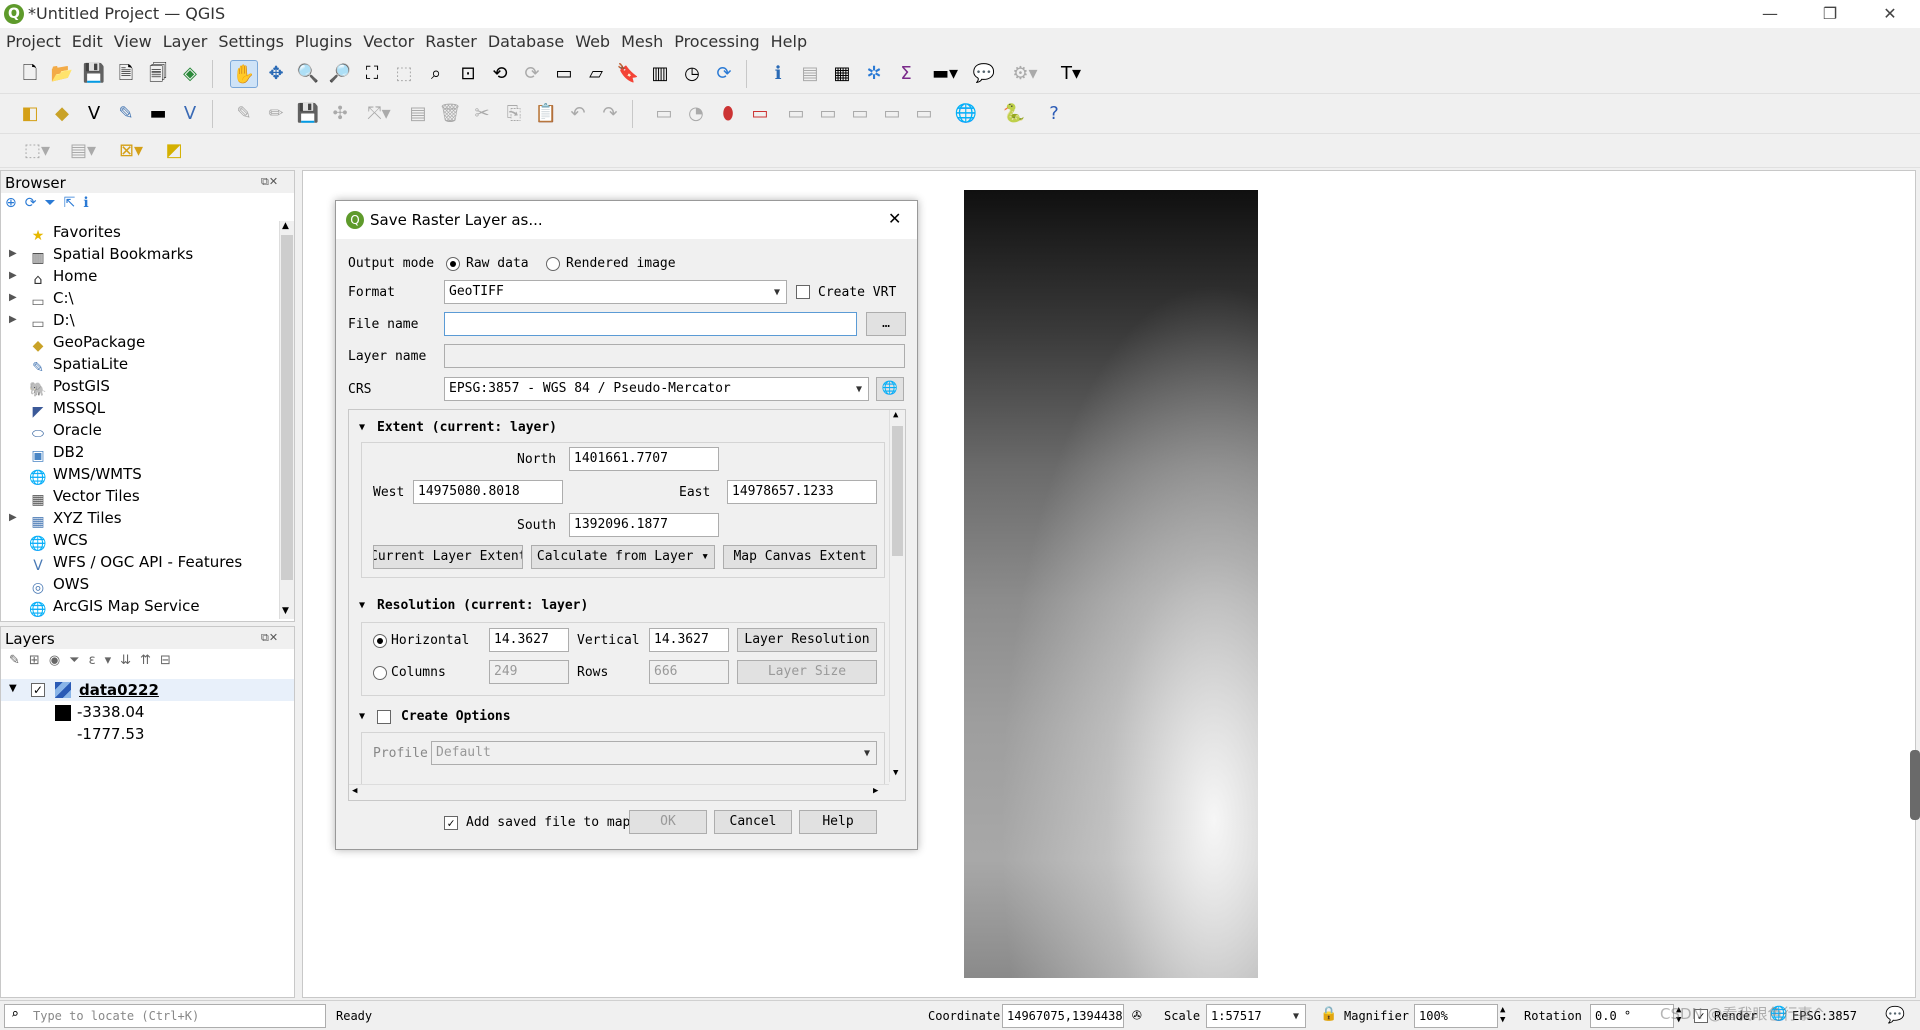 Image resolution: width=1920 pixels, height=1030 pixels. Describe the element at coordinates (807, 640) in the screenshot. I see `layer-resolution-button: Layer Resolution` at that location.